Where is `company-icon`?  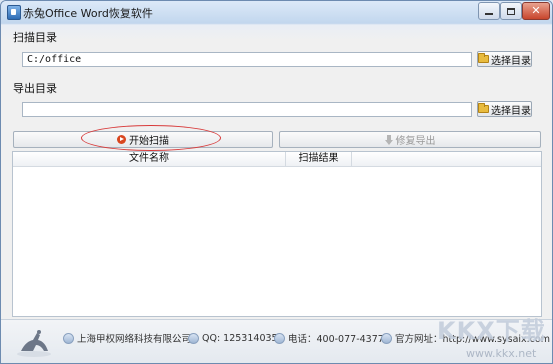 company-icon is located at coordinates (68, 338).